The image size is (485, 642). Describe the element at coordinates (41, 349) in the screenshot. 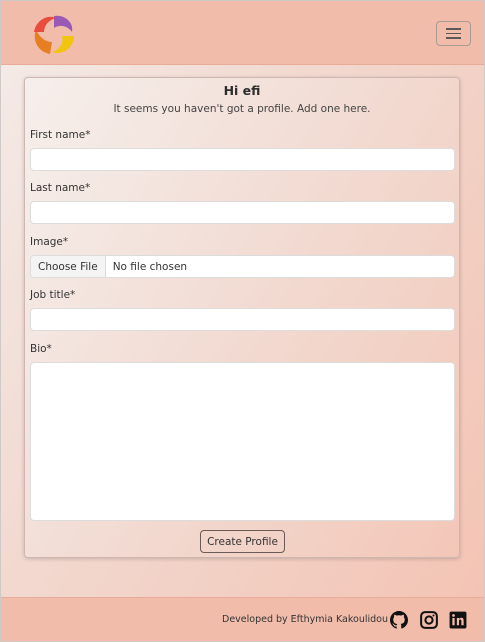

I see `bio-label: Bio*` at that location.